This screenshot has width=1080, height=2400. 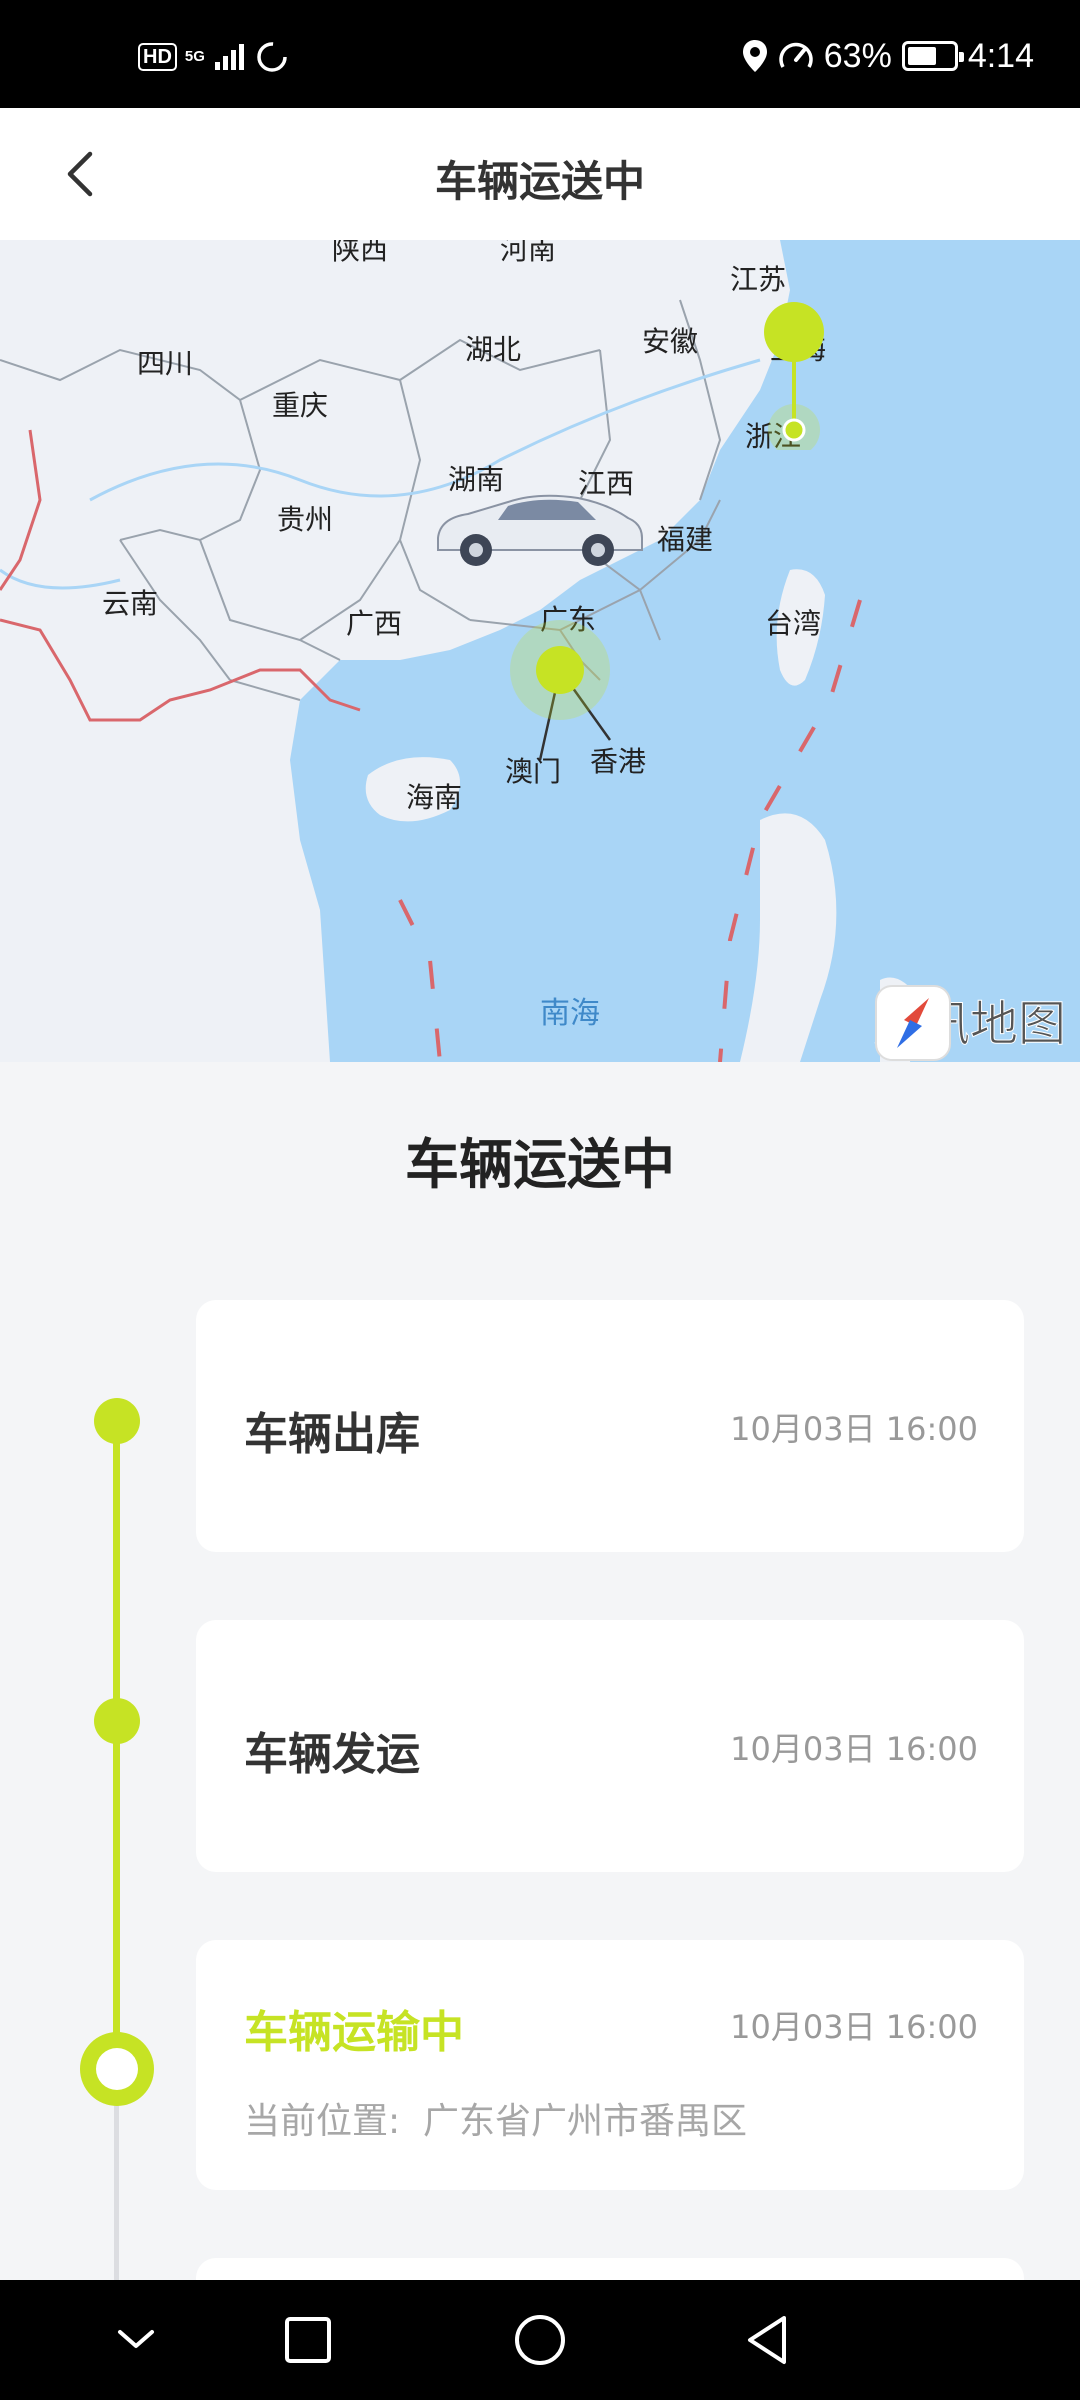 I want to click on nav-down-icon, so click(x=136, y=2340).